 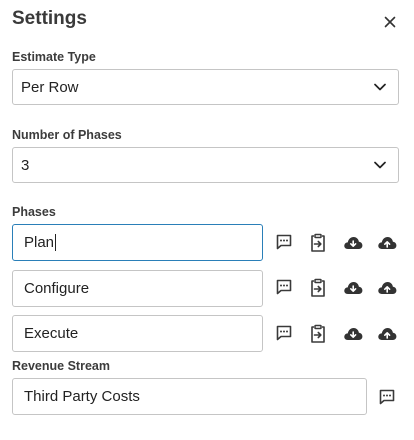 What do you see at coordinates (82, 396) in the screenshot?
I see `revenue-stream-value: Third Party Costs` at bounding box center [82, 396].